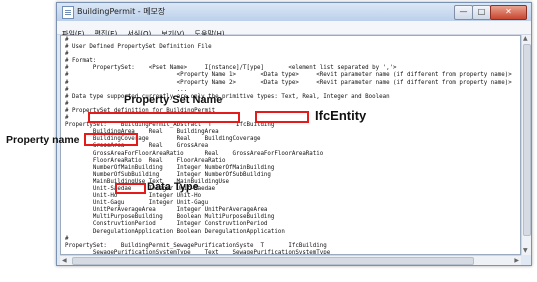  Describe the element at coordinates (525, 251) in the screenshot. I see `scroll-down-icon: ▼` at that location.